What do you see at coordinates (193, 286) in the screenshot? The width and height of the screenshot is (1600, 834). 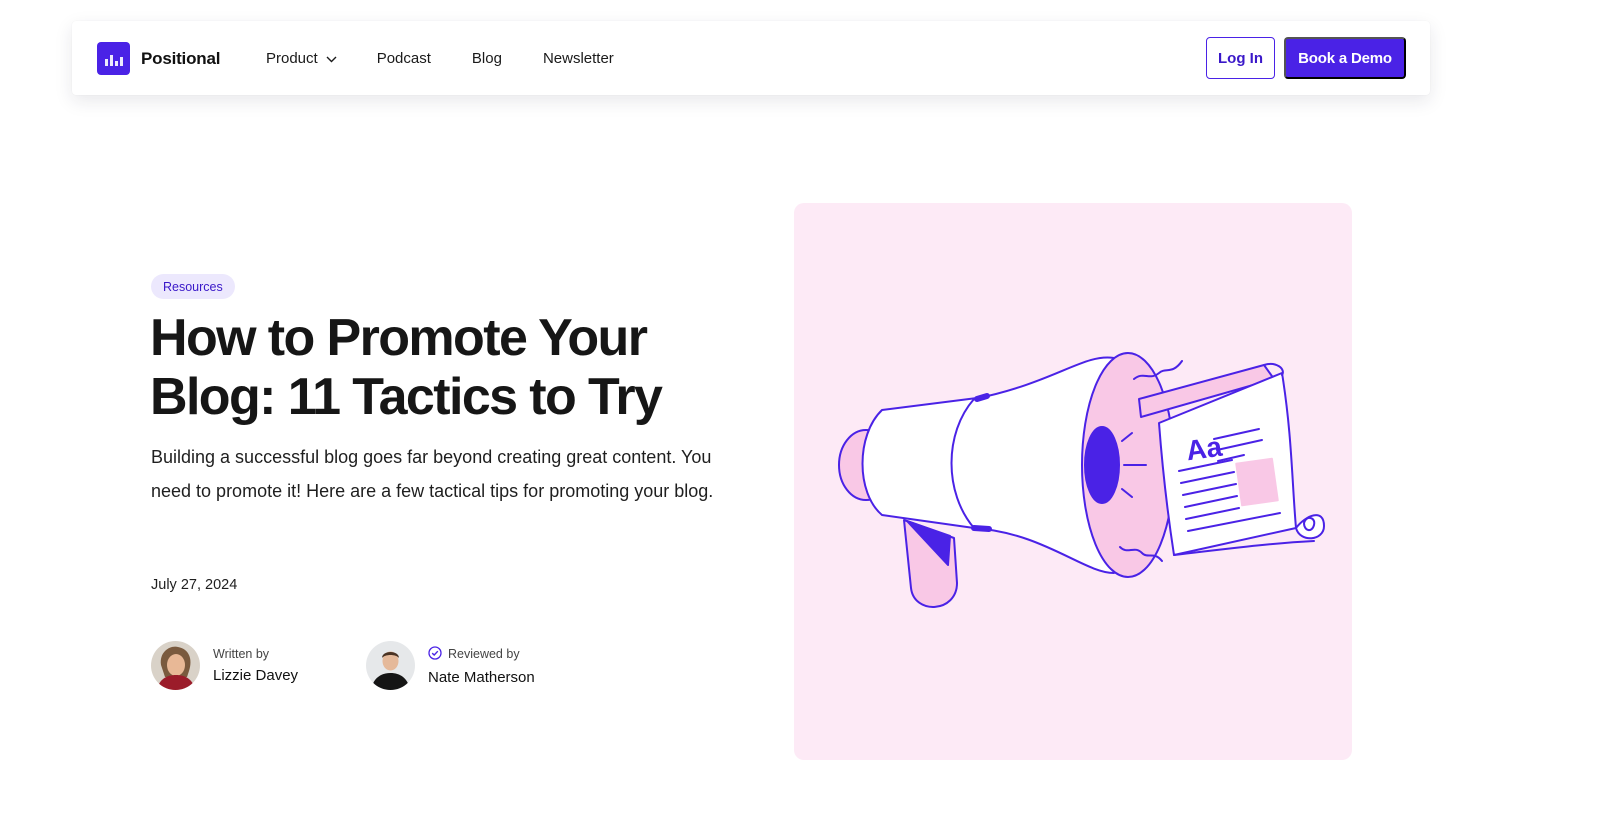 I see `category-badge: Resources` at bounding box center [193, 286].